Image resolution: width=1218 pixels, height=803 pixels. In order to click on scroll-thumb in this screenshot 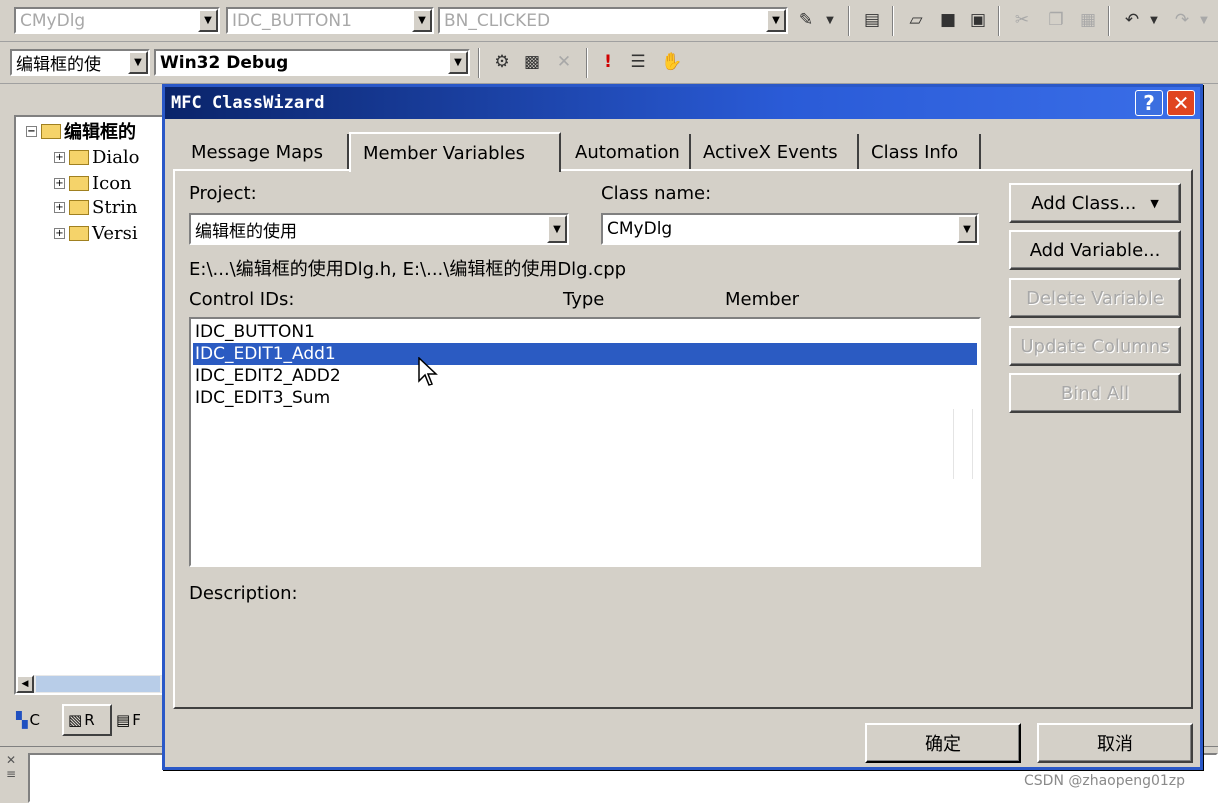, I will do `click(98, 684)`.